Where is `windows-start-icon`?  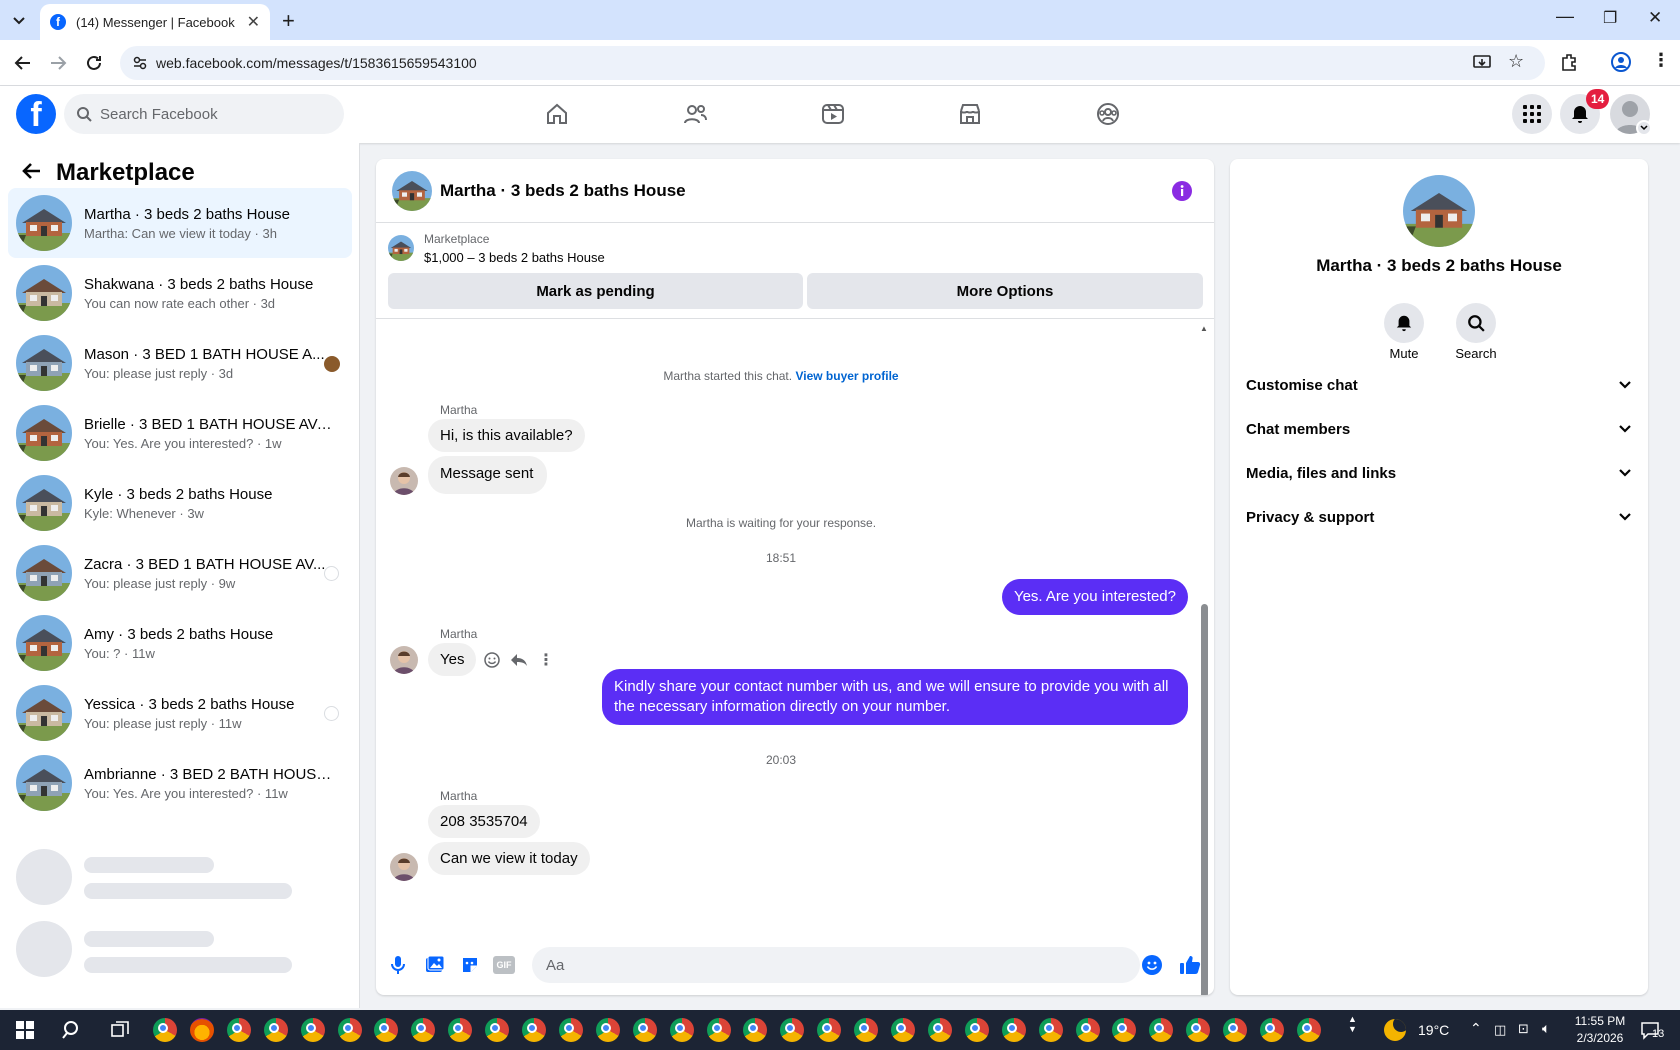
windows-start-icon is located at coordinates (25, 1030).